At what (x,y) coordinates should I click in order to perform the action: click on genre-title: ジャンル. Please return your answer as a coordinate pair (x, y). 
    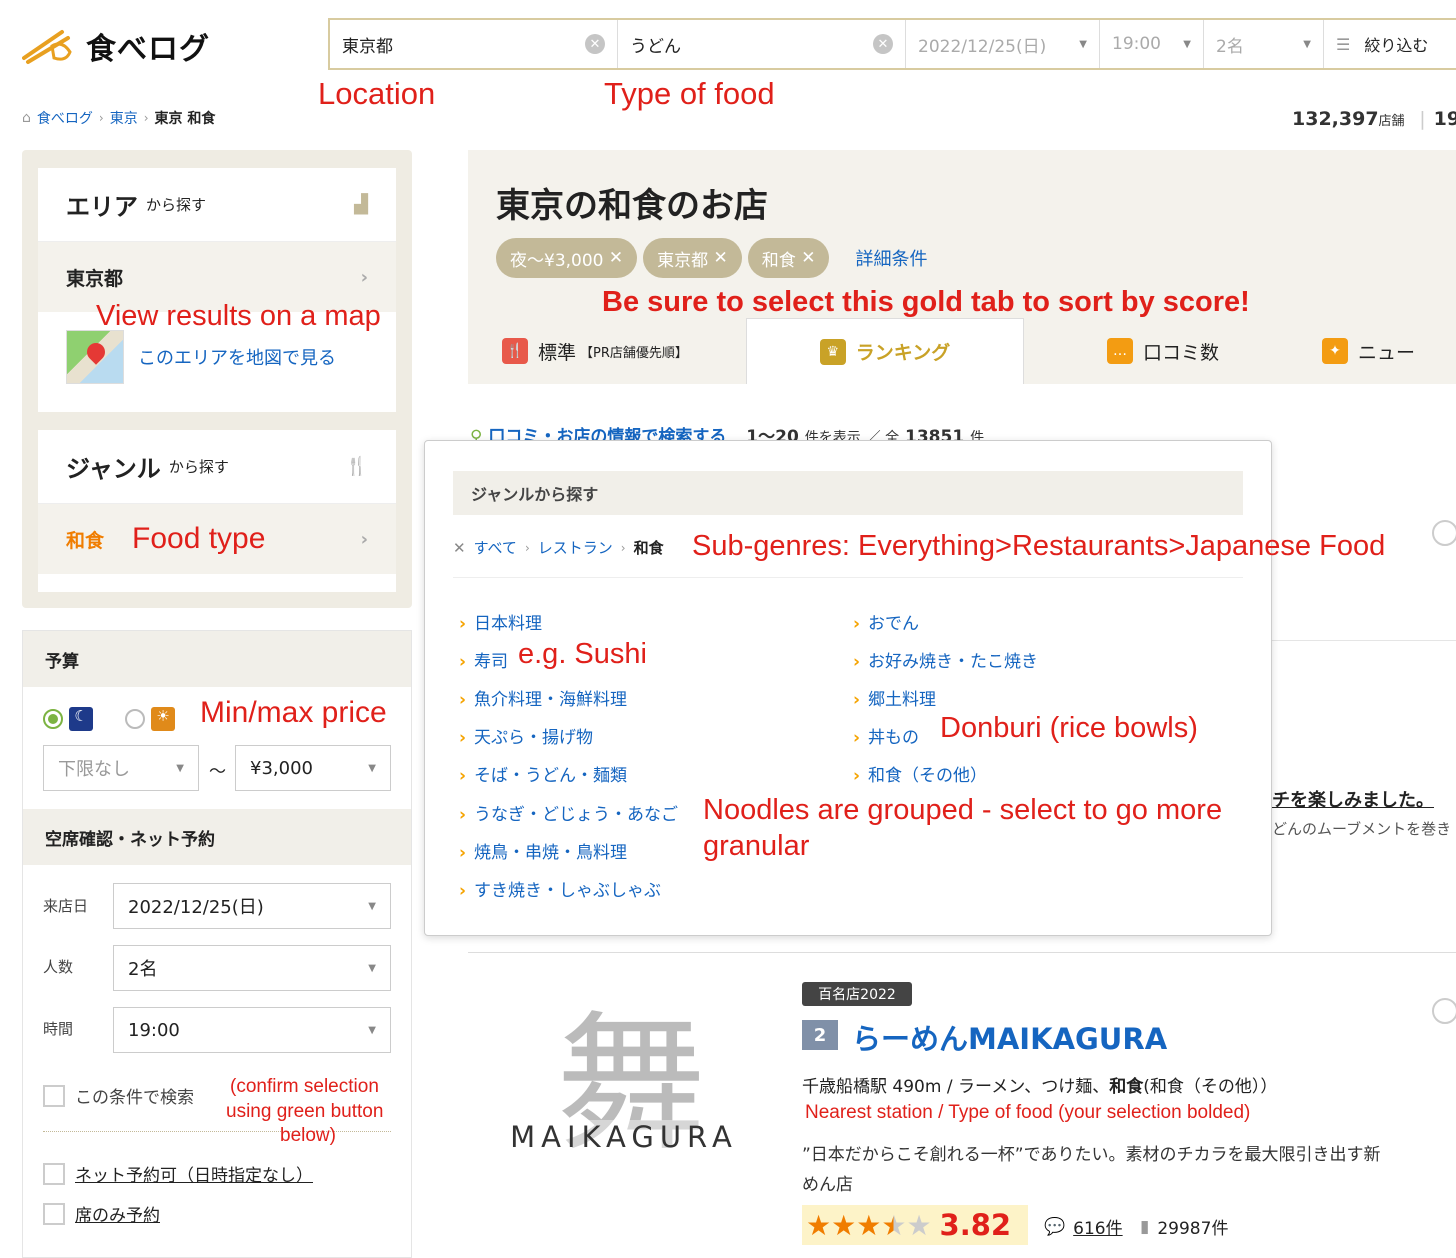
    Looking at the image, I should click on (113, 469).